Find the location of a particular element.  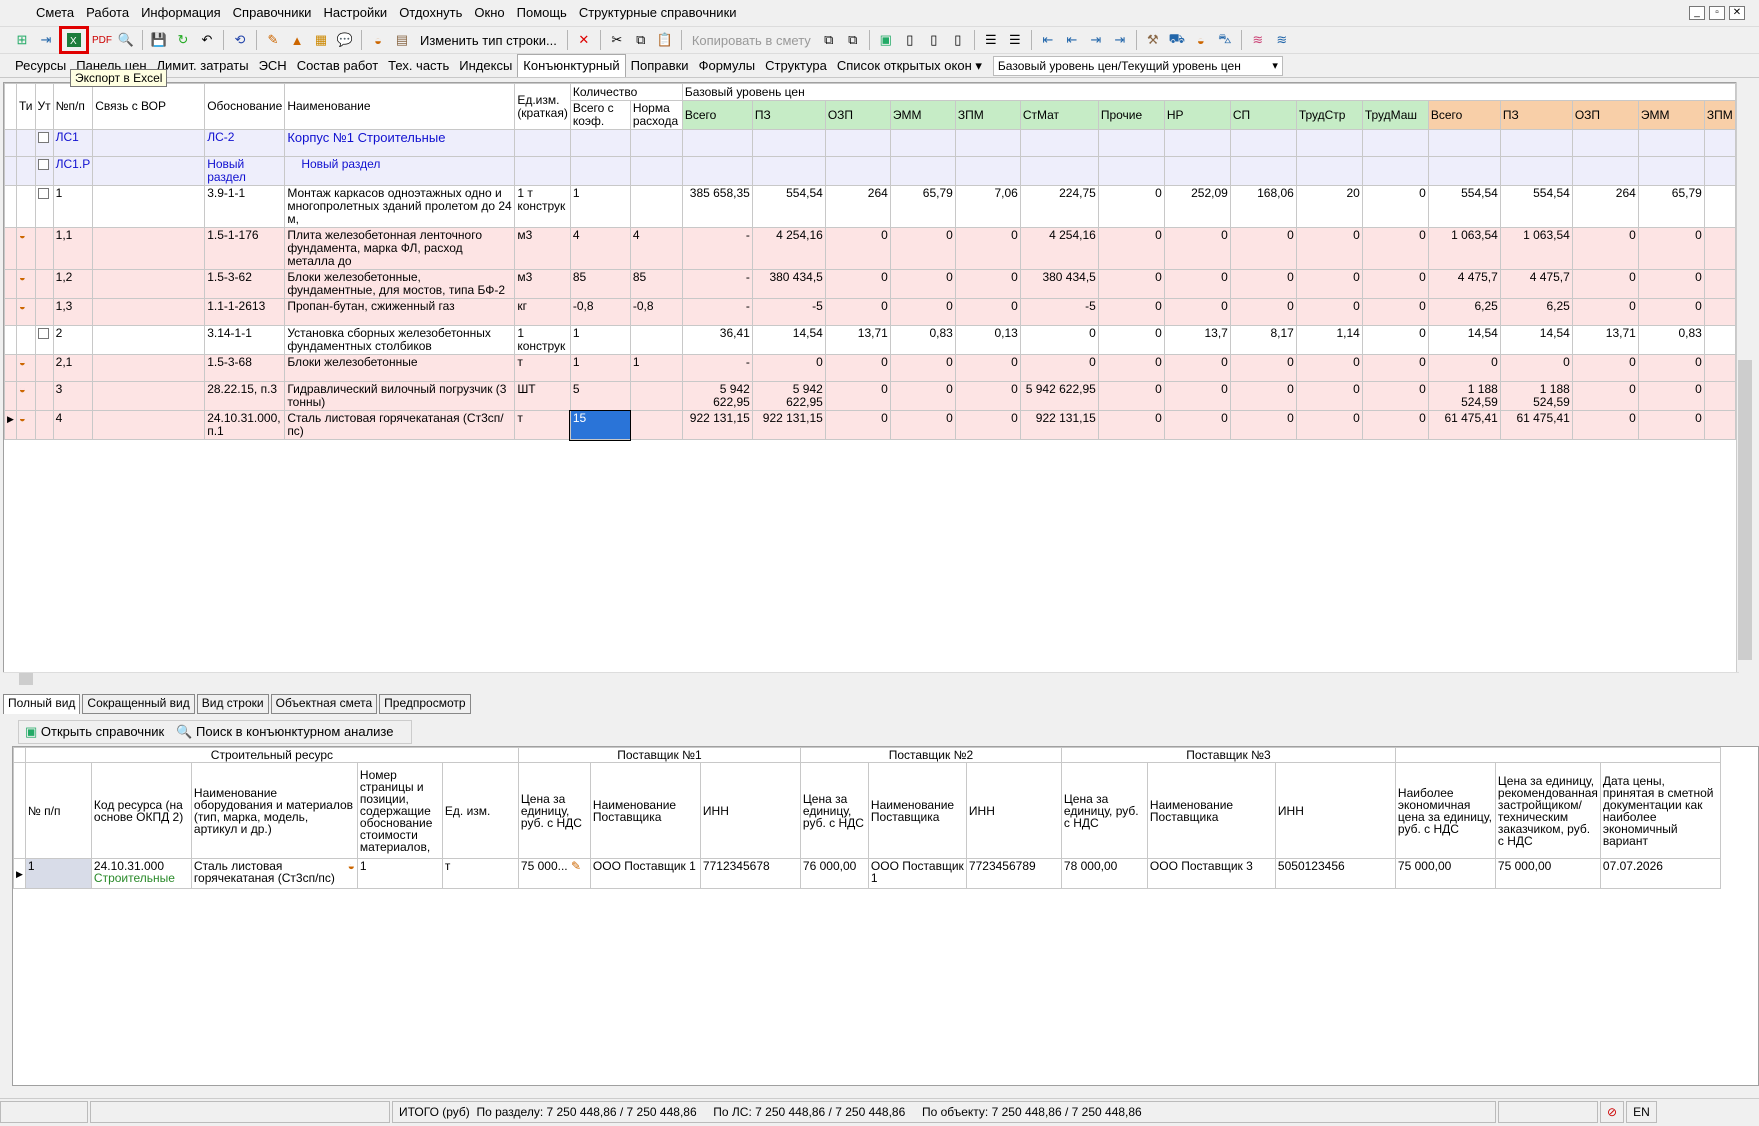

cell-norm: 4 is located at coordinates (656, 248).